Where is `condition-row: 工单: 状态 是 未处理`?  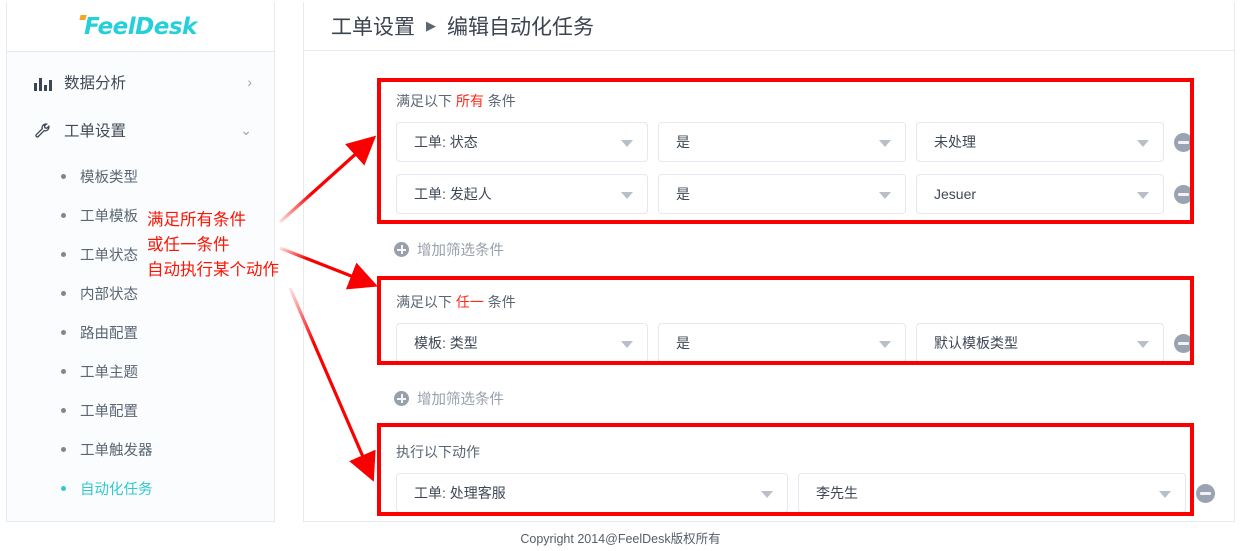 condition-row: 工单: 状态 是 未处理 is located at coordinates (815, 142).